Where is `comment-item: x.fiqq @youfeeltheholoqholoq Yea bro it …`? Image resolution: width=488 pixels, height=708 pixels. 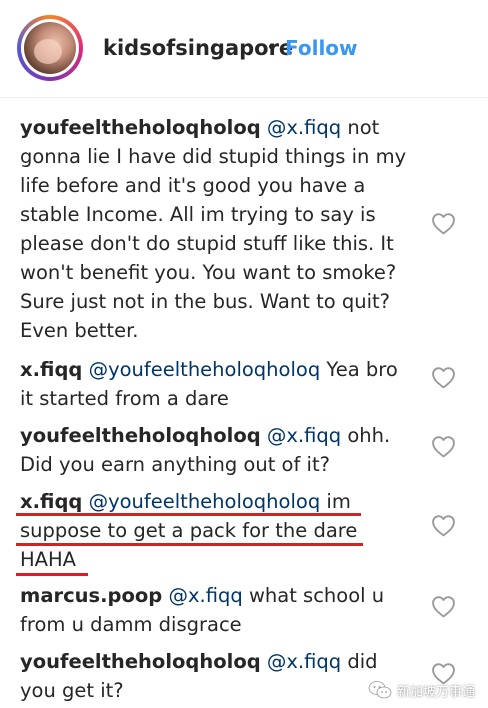 comment-item: x.fiqq @youfeeltheholoqholoq Yea bro it … is located at coordinates (217, 384).